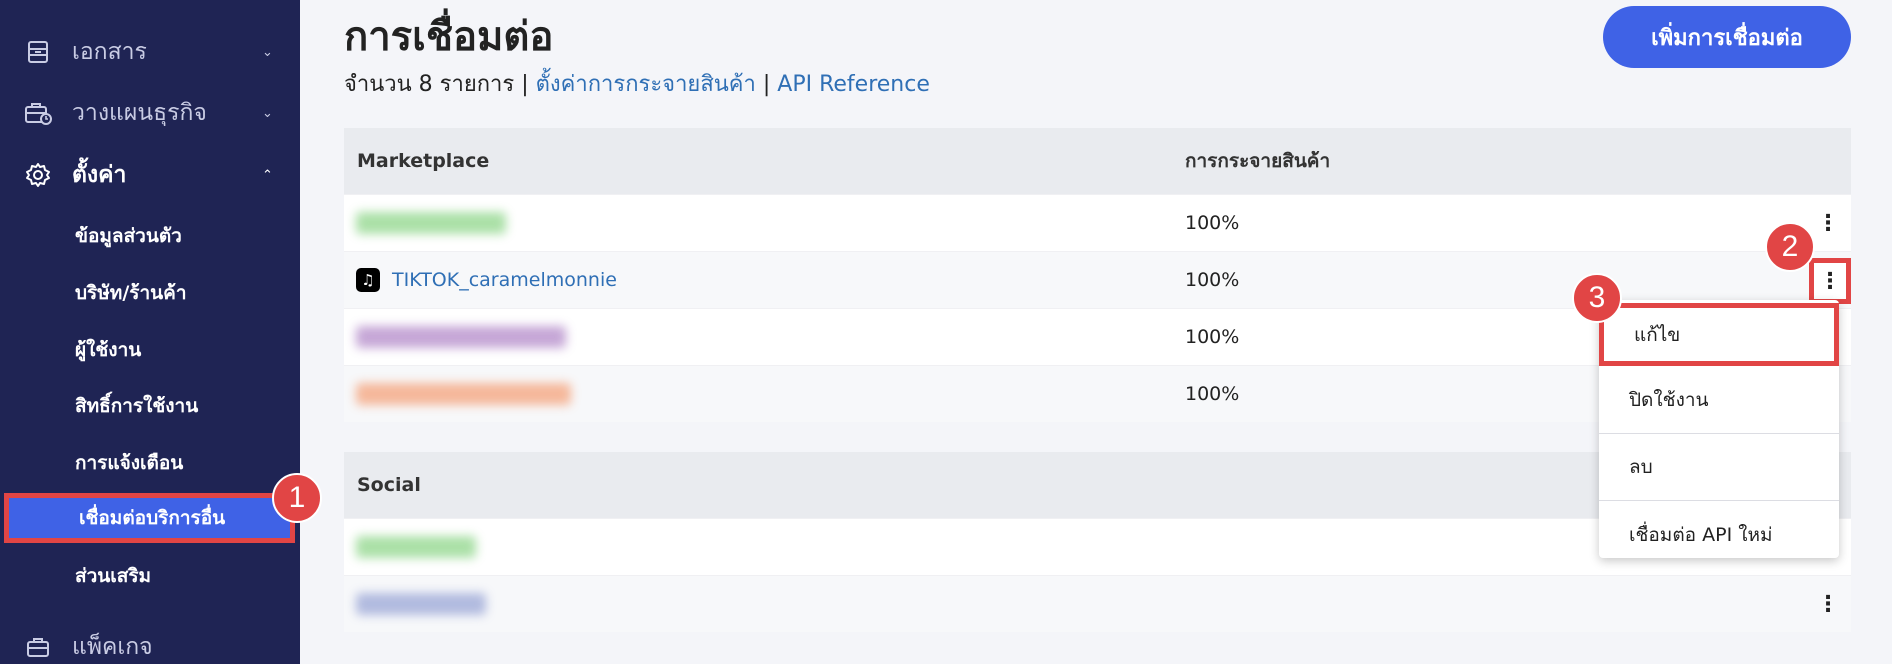 This screenshot has width=1892, height=664. What do you see at coordinates (139, 113) in the screenshot?
I see `sidebar-item-label: วางแผนธุรกิจ` at bounding box center [139, 113].